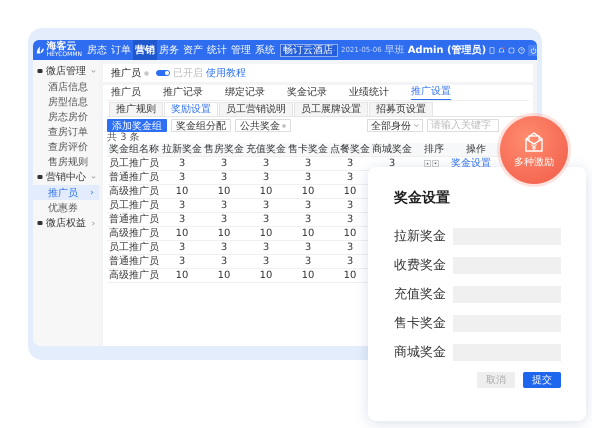 The width and height of the screenshot is (592, 428). What do you see at coordinates (431, 92) in the screenshot?
I see `tab: 推广设置` at bounding box center [431, 92].